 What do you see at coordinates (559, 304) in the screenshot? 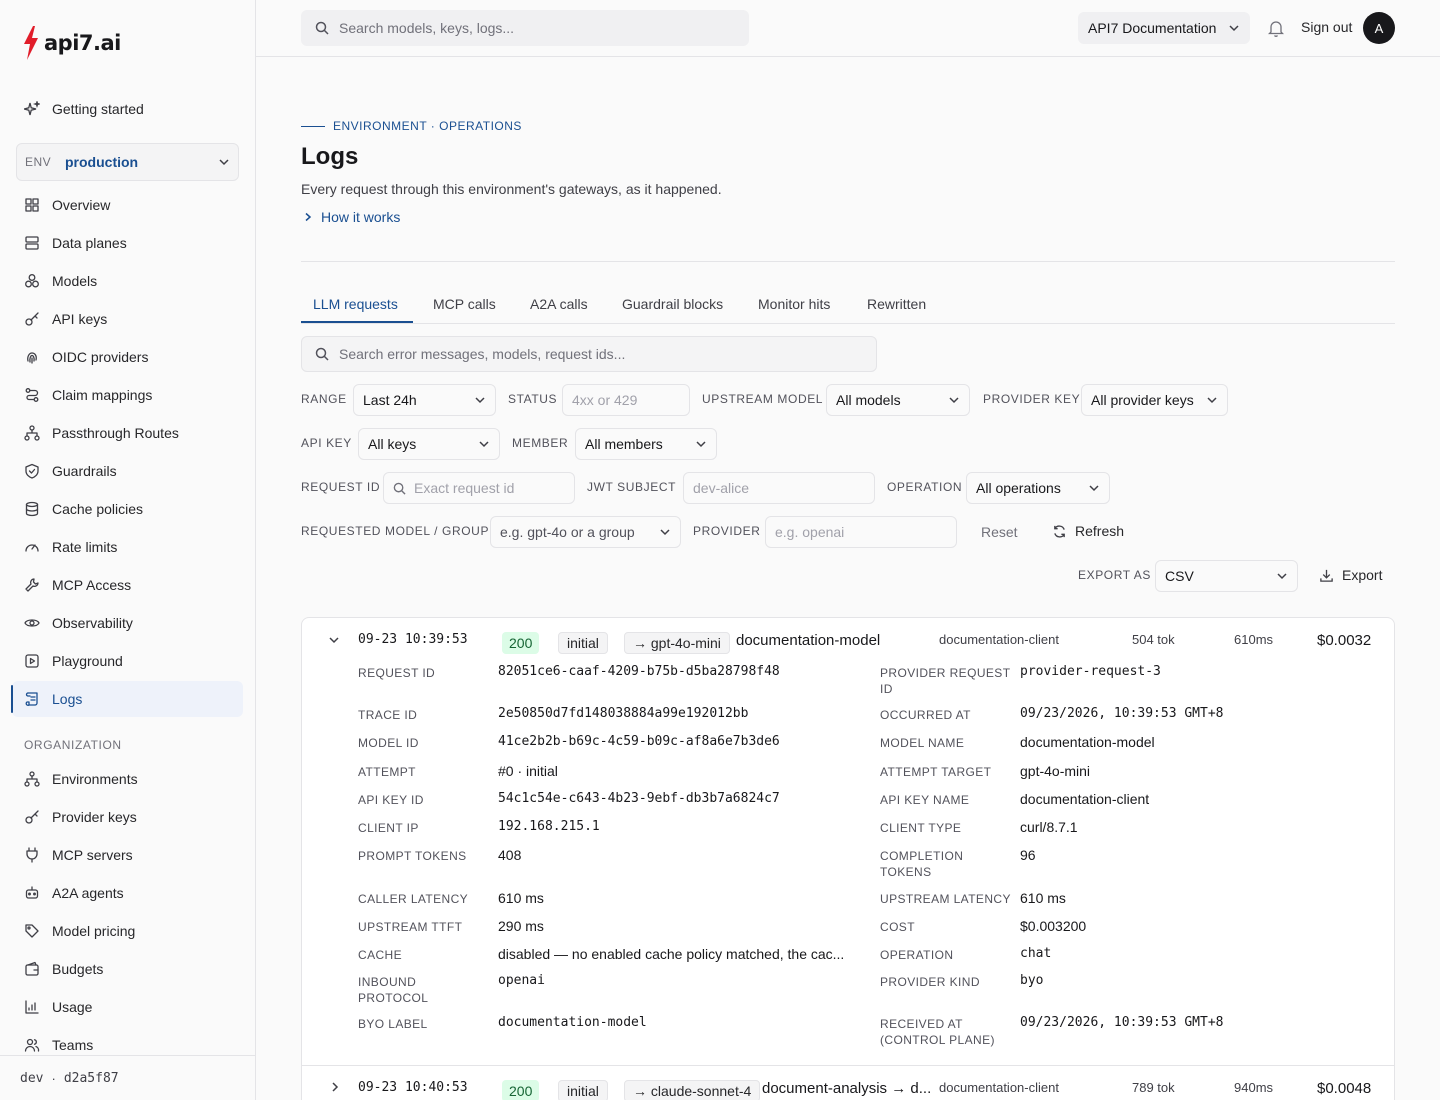
I see `tab-a2a-calls: A2A calls` at bounding box center [559, 304].